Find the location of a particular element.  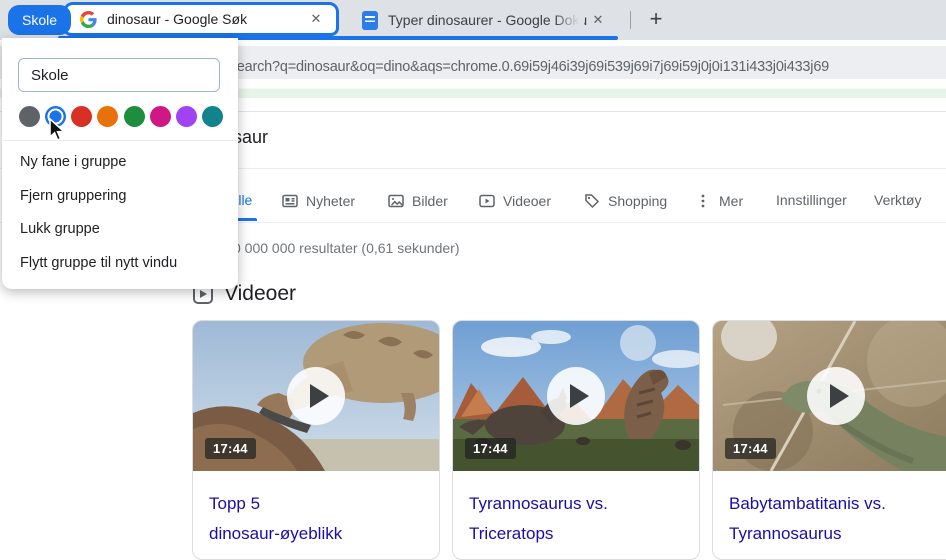

color-pink-swatch is located at coordinates (160, 116).